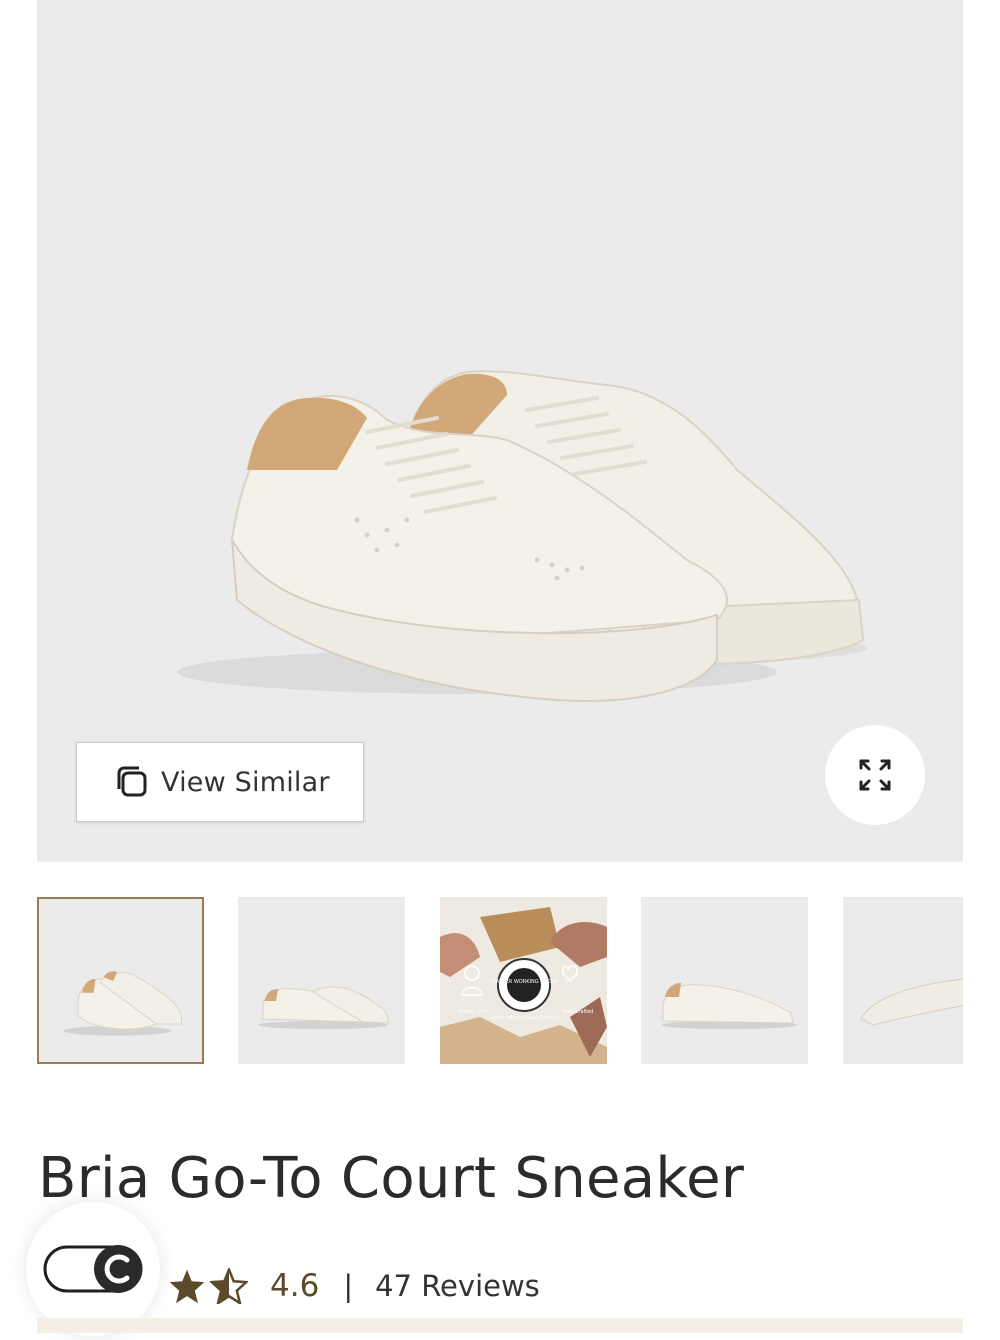  I want to click on star-rating, so click(208, 1286).